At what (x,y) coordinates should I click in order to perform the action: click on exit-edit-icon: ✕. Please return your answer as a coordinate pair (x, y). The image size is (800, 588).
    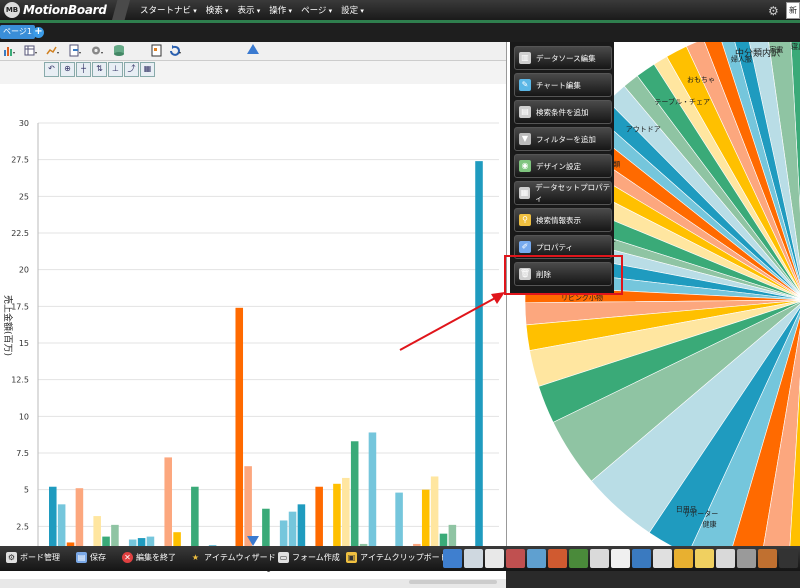
    Looking at the image, I should click on (127, 557).